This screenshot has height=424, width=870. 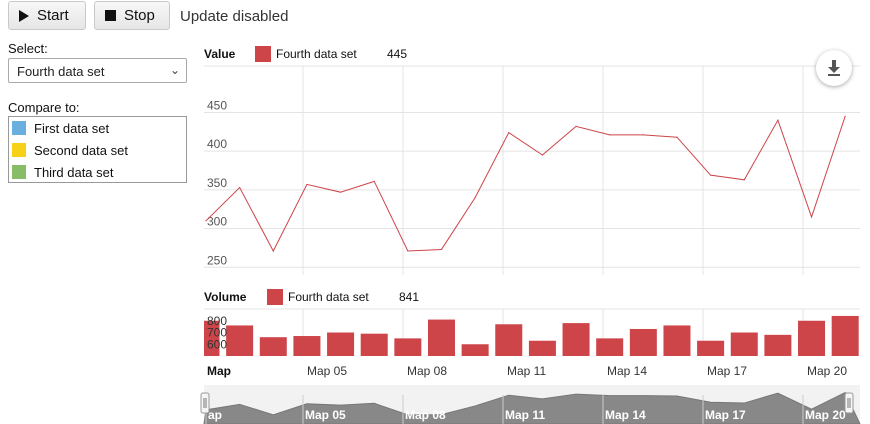 I want to click on download-button, so click(x=834, y=68).